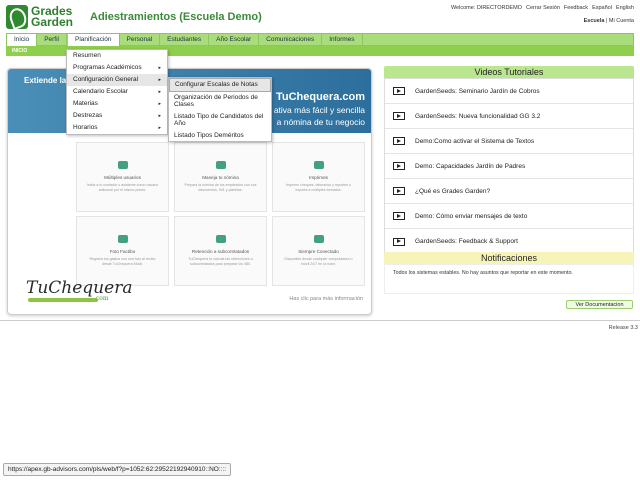 Image resolution: width=640 pixels, height=480 pixels. What do you see at coordinates (342, 40) in the screenshot?
I see `nav-informes: Informes` at bounding box center [342, 40].